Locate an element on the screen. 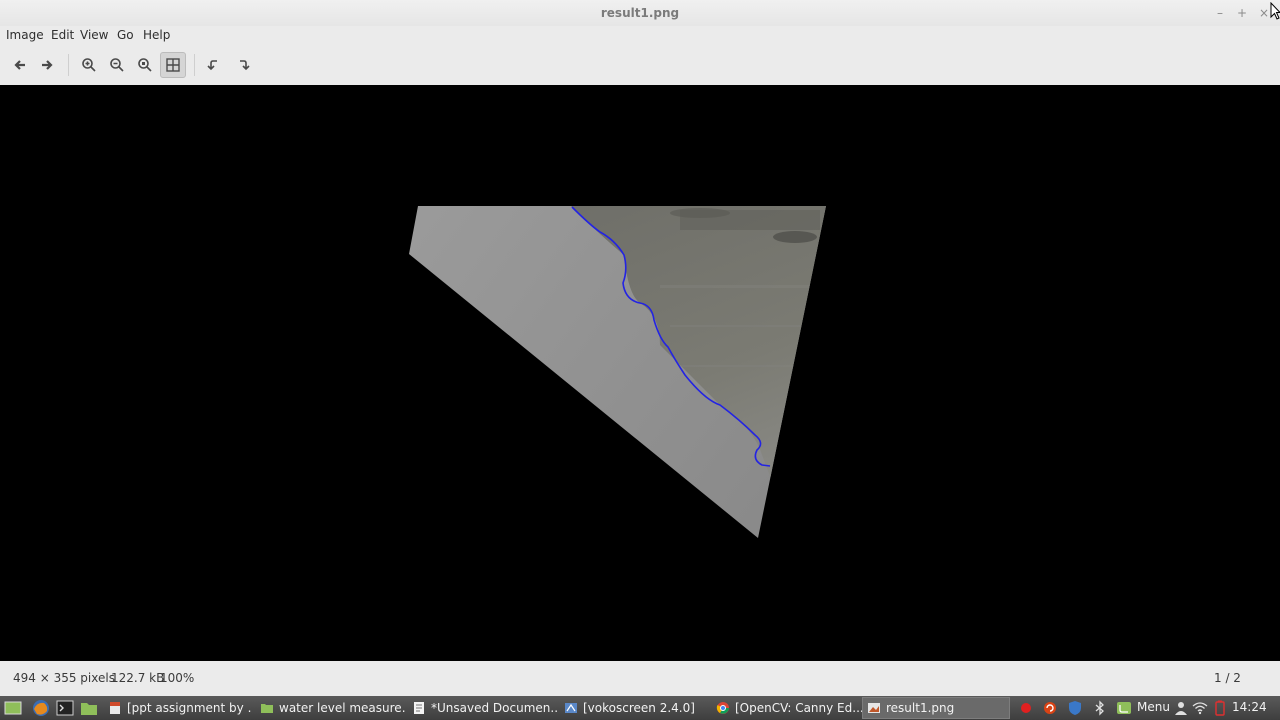  vokoscreen-icon is located at coordinates (571, 708).